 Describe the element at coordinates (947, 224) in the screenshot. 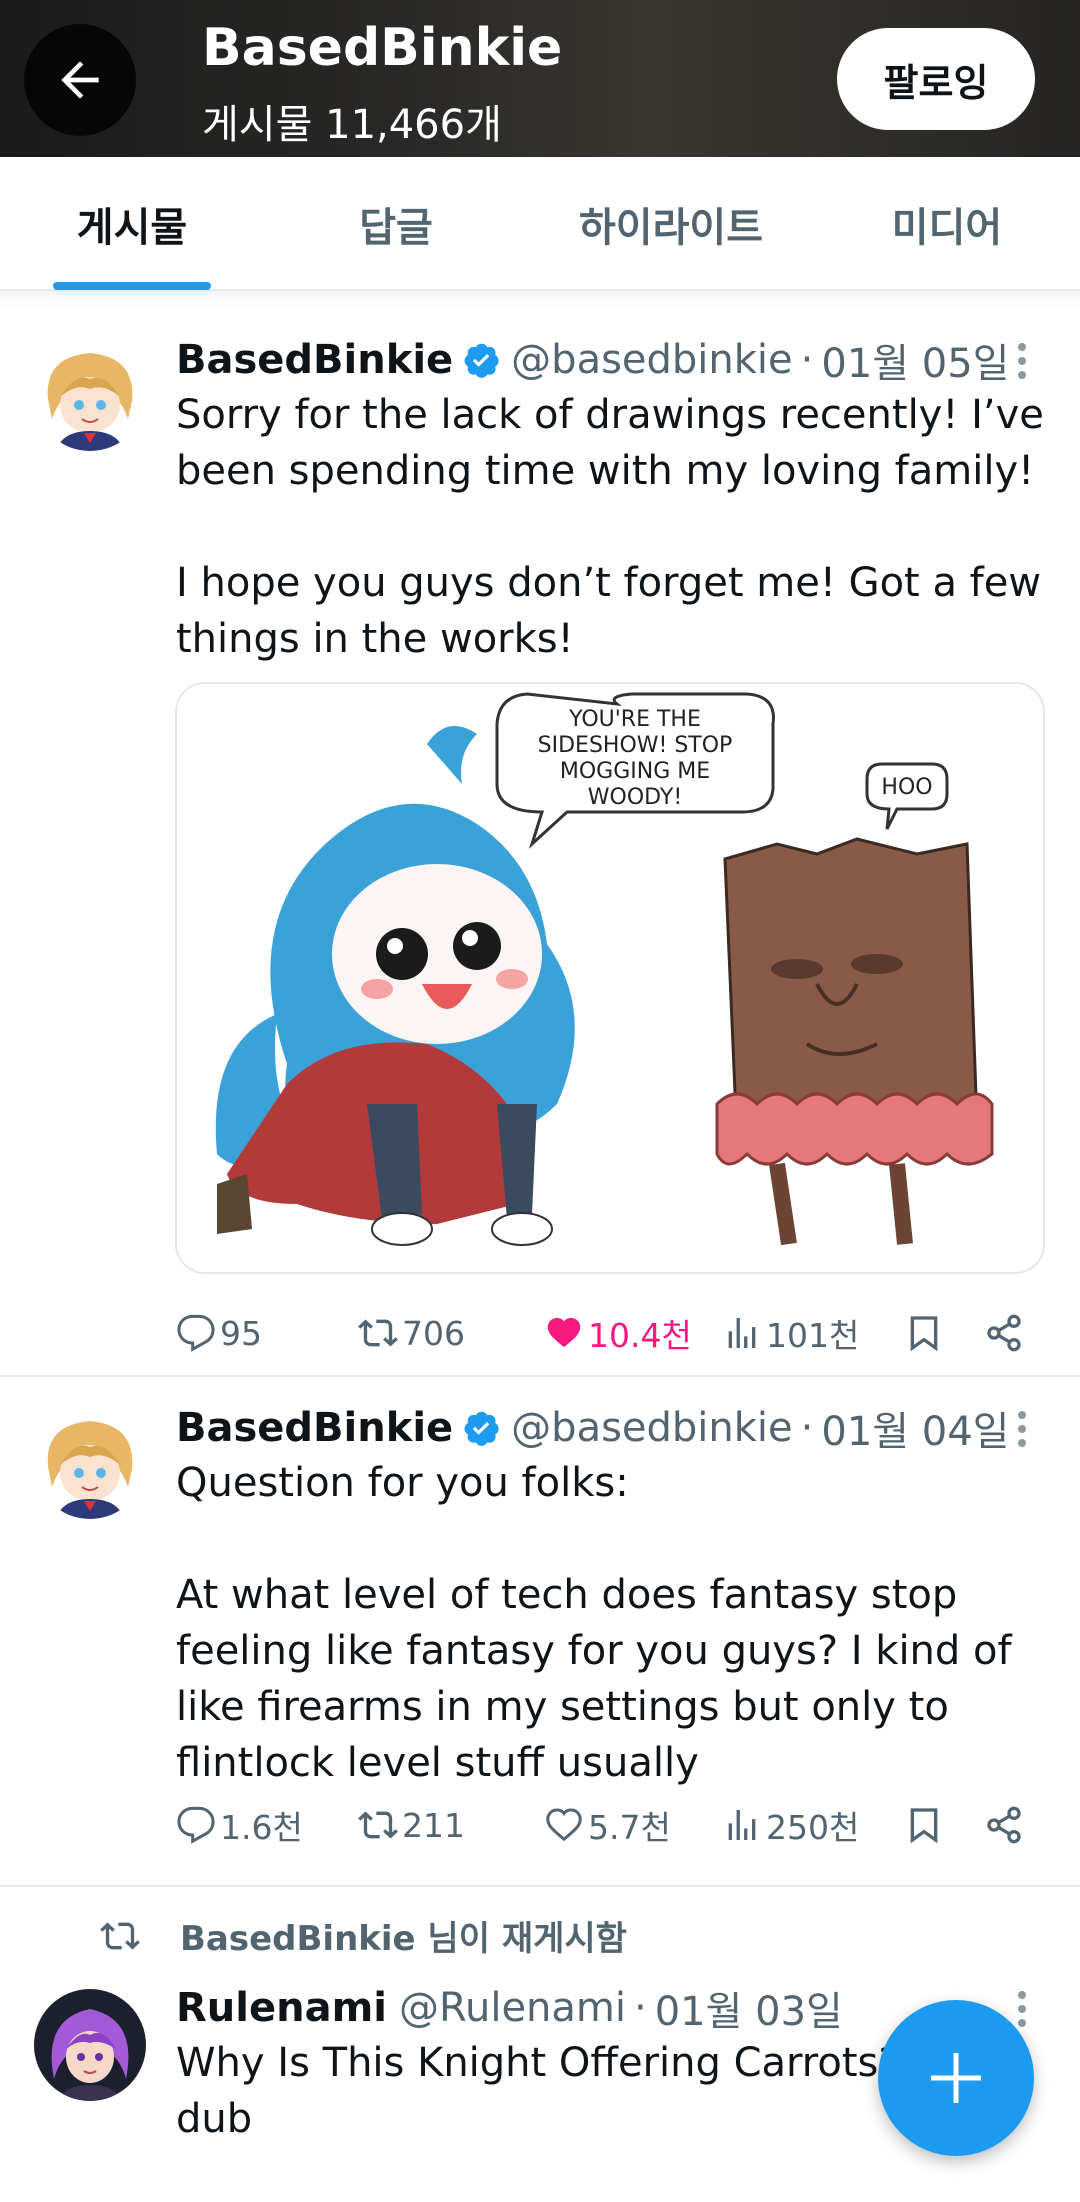

I see `tab-media: 미디어` at that location.